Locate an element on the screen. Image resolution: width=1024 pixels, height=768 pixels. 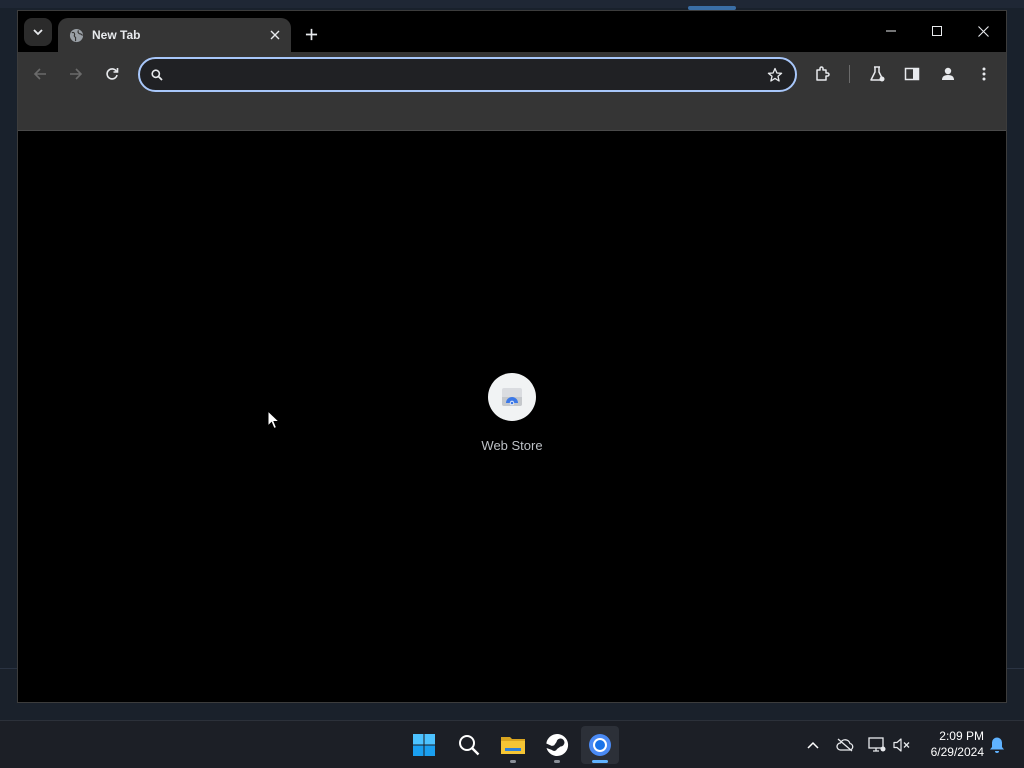
network-icon is located at coordinates (877, 744).